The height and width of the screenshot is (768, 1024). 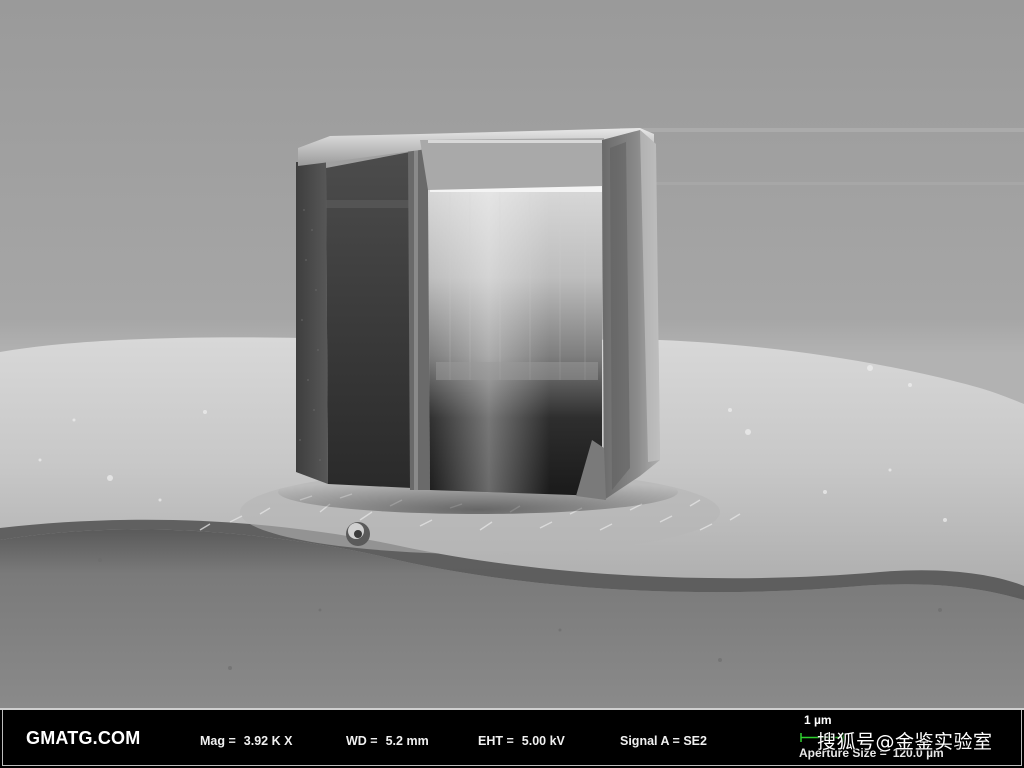 What do you see at coordinates (362, 741) in the screenshot?
I see `working-distance-label: WD =` at bounding box center [362, 741].